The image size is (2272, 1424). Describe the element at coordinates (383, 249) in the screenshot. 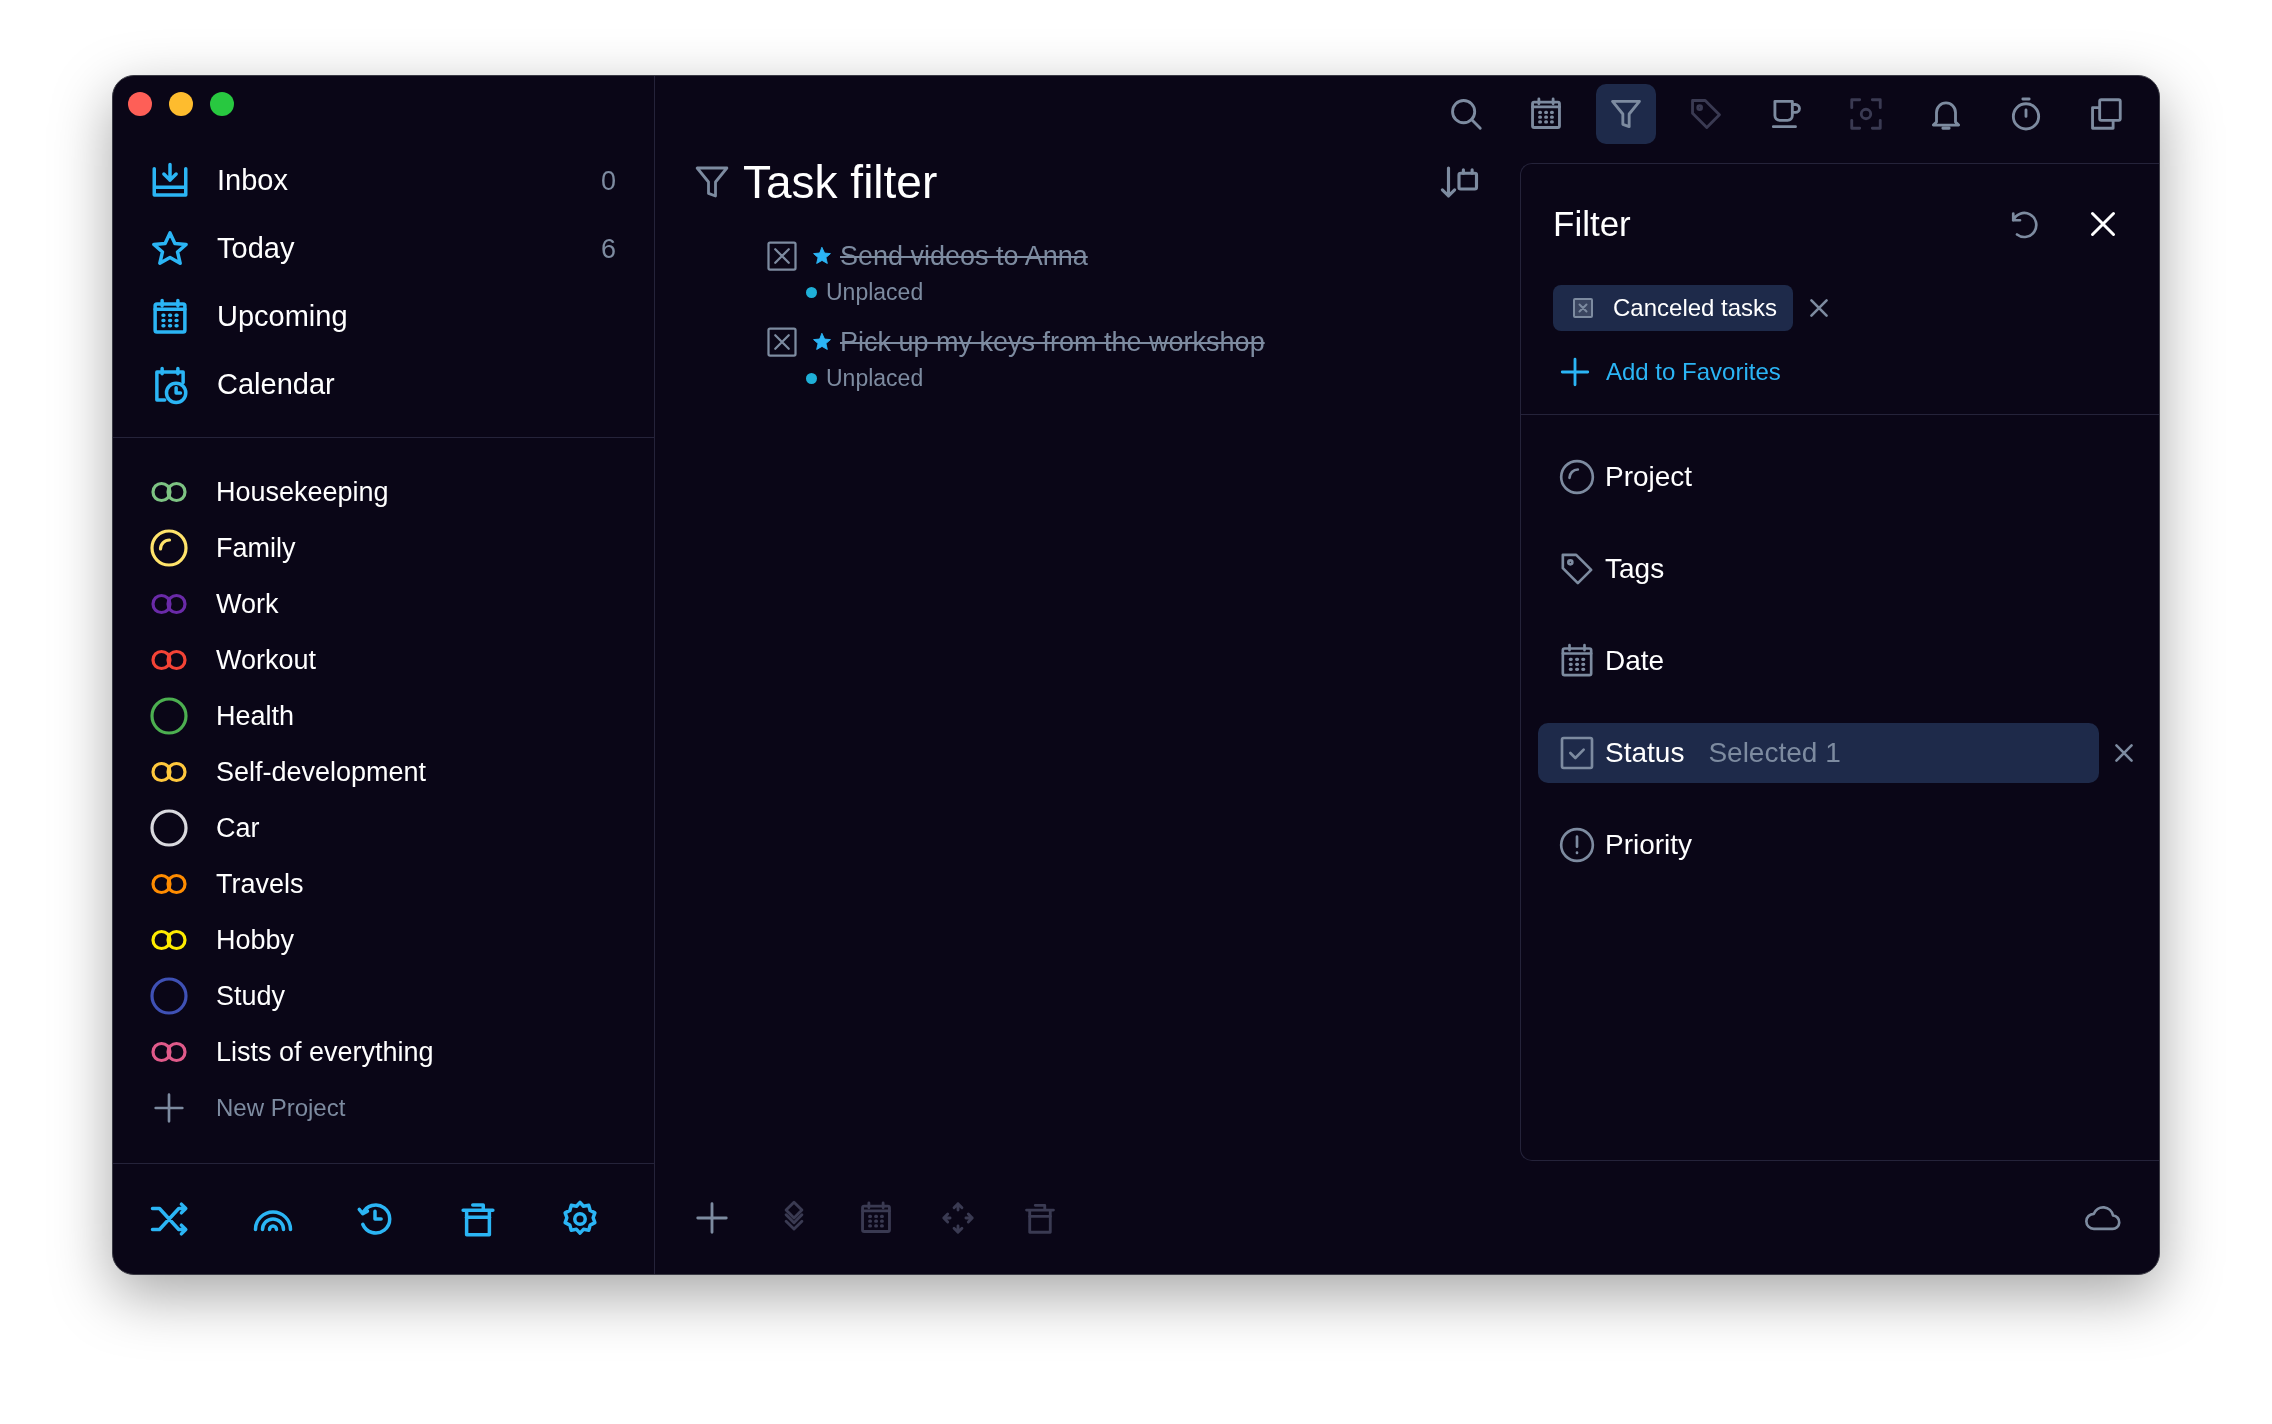

I see `sidebar-item: Today 6` at that location.